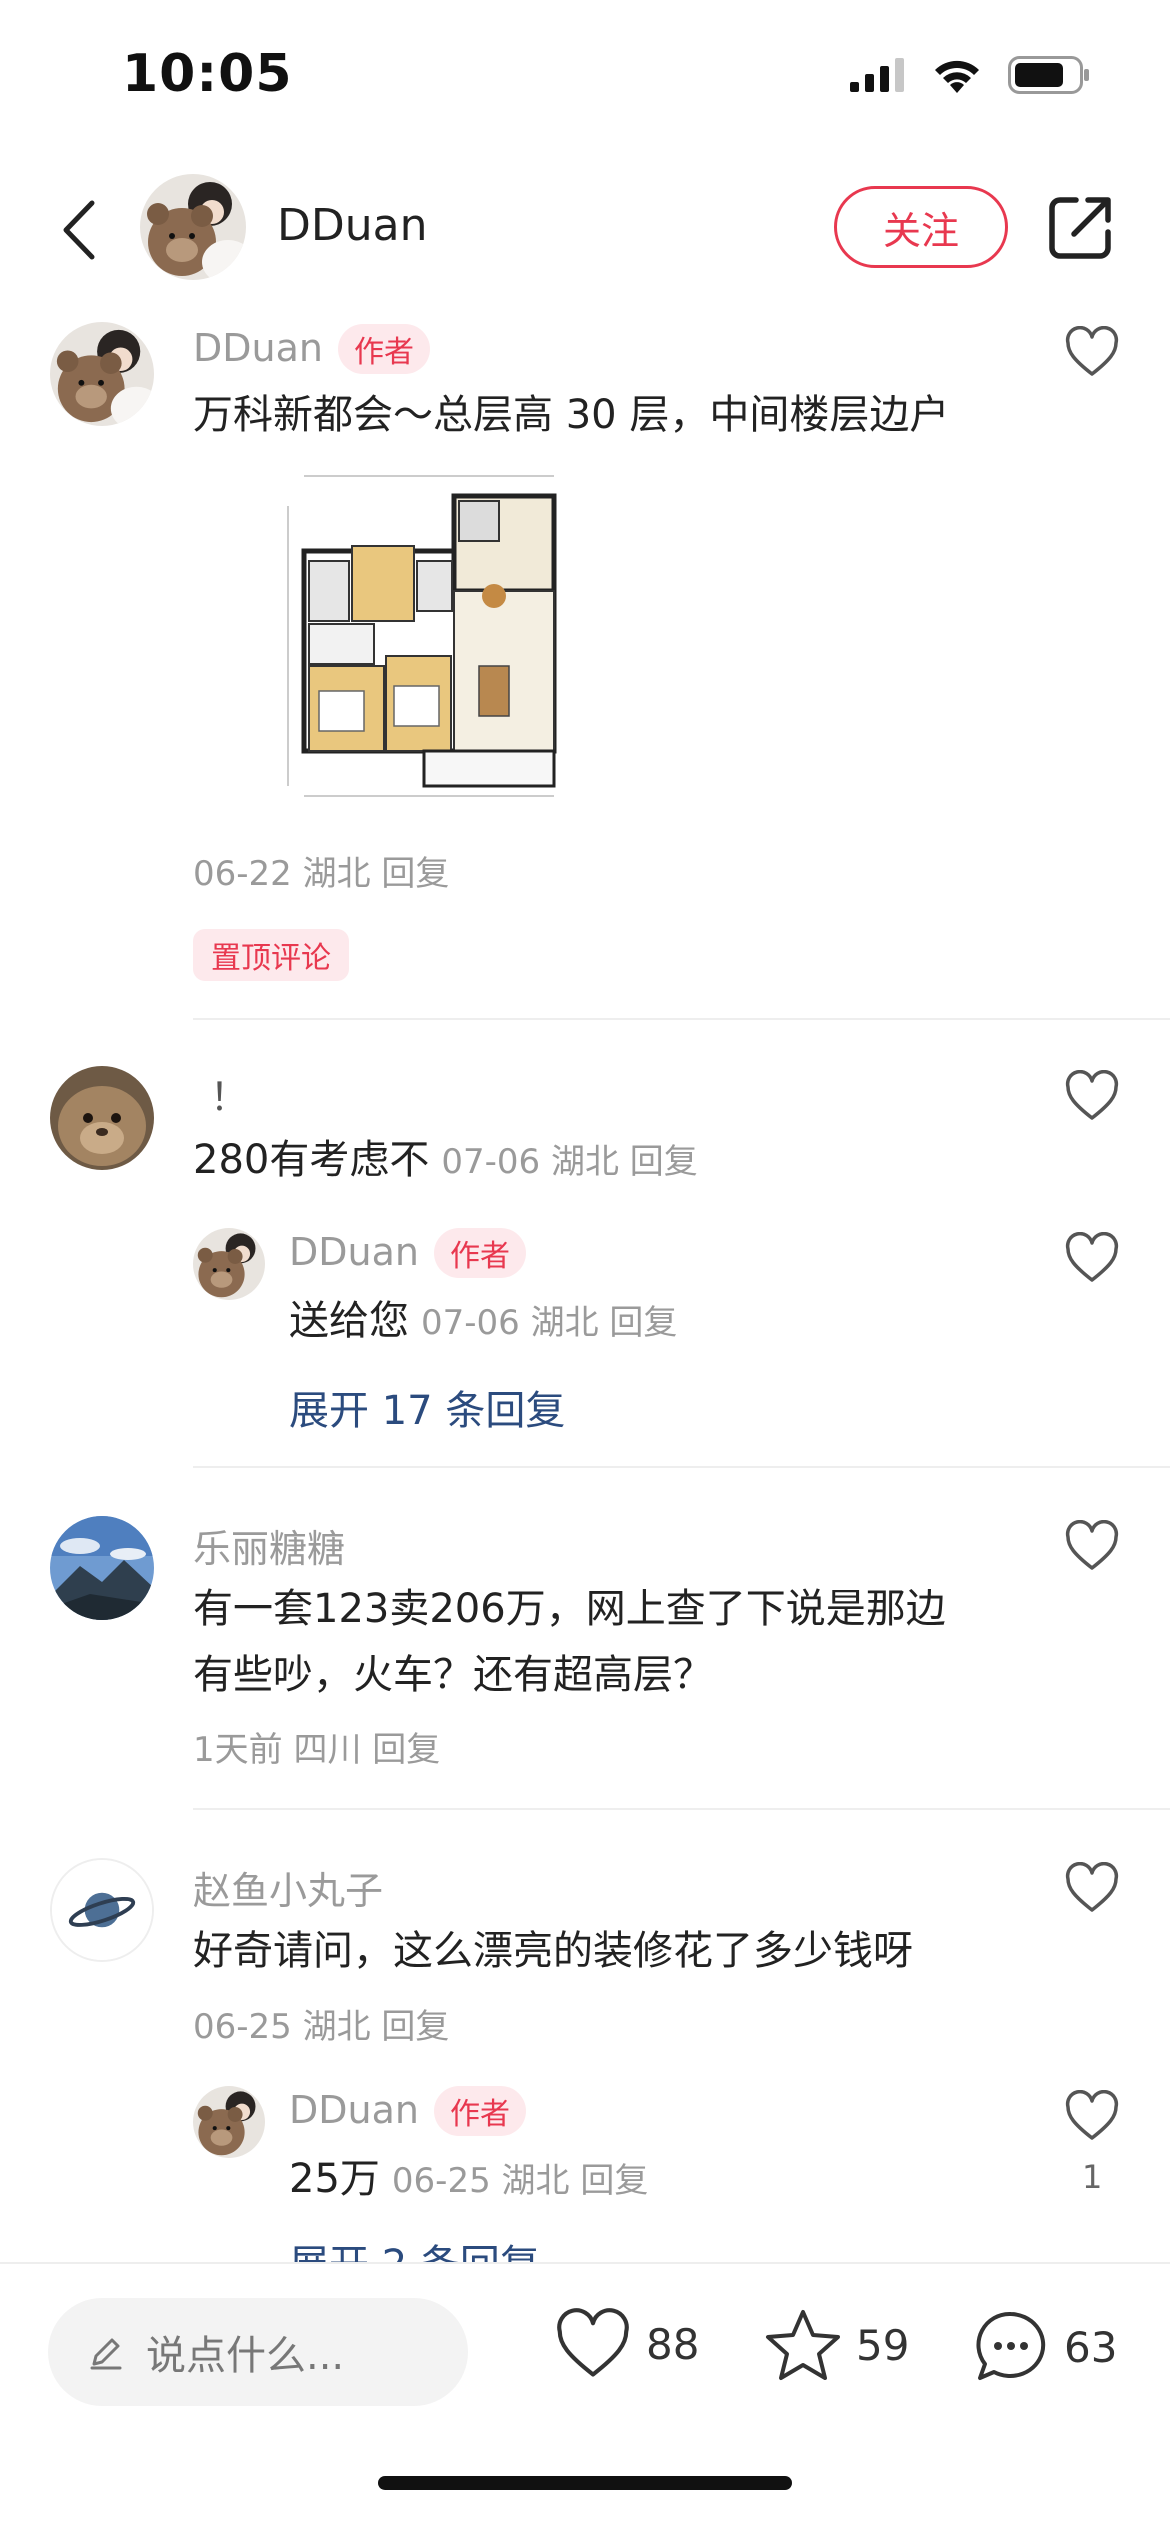 This screenshot has width=1170, height=2532. Describe the element at coordinates (549, 1323) in the screenshot. I see `reply-meta: 07-06 湖北 回复` at that location.